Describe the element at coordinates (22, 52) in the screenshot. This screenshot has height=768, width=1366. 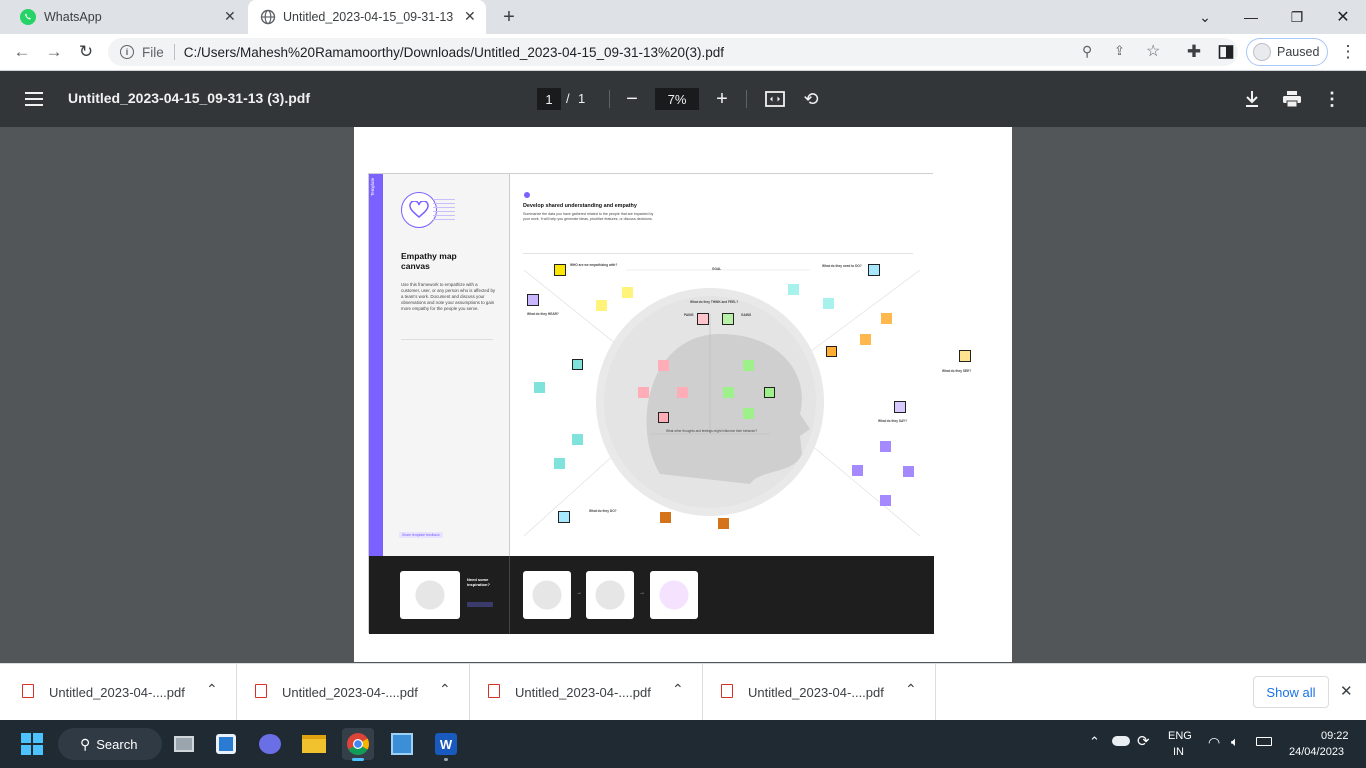
I see `back-button: ←` at that location.